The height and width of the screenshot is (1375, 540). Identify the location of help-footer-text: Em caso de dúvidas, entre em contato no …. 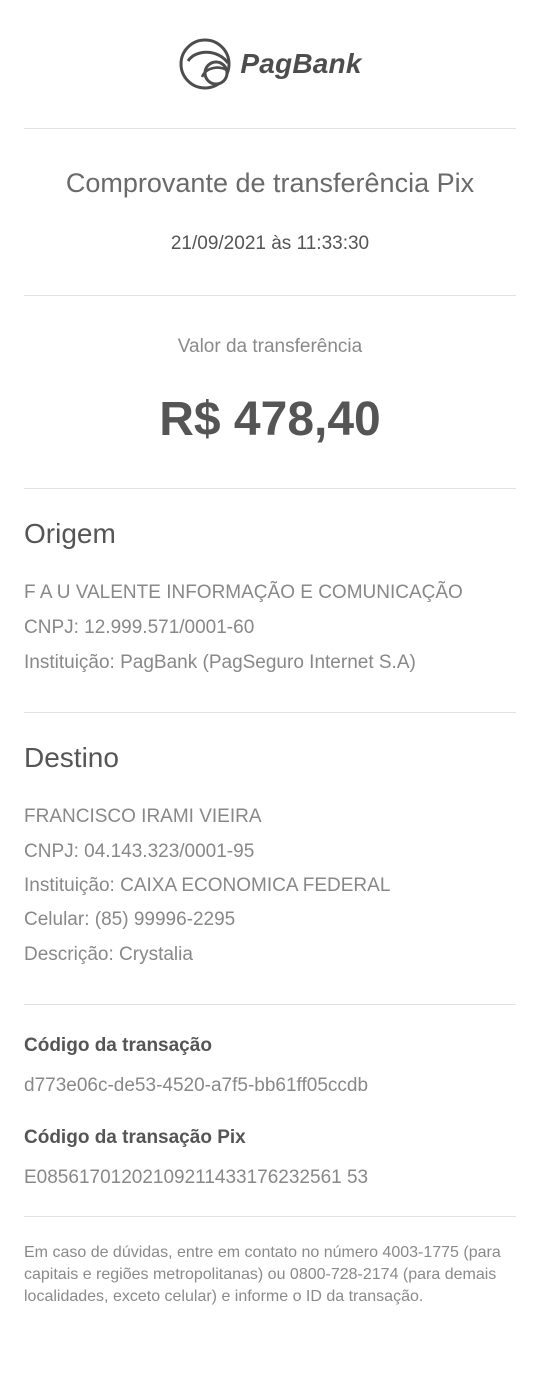
(262, 1274).